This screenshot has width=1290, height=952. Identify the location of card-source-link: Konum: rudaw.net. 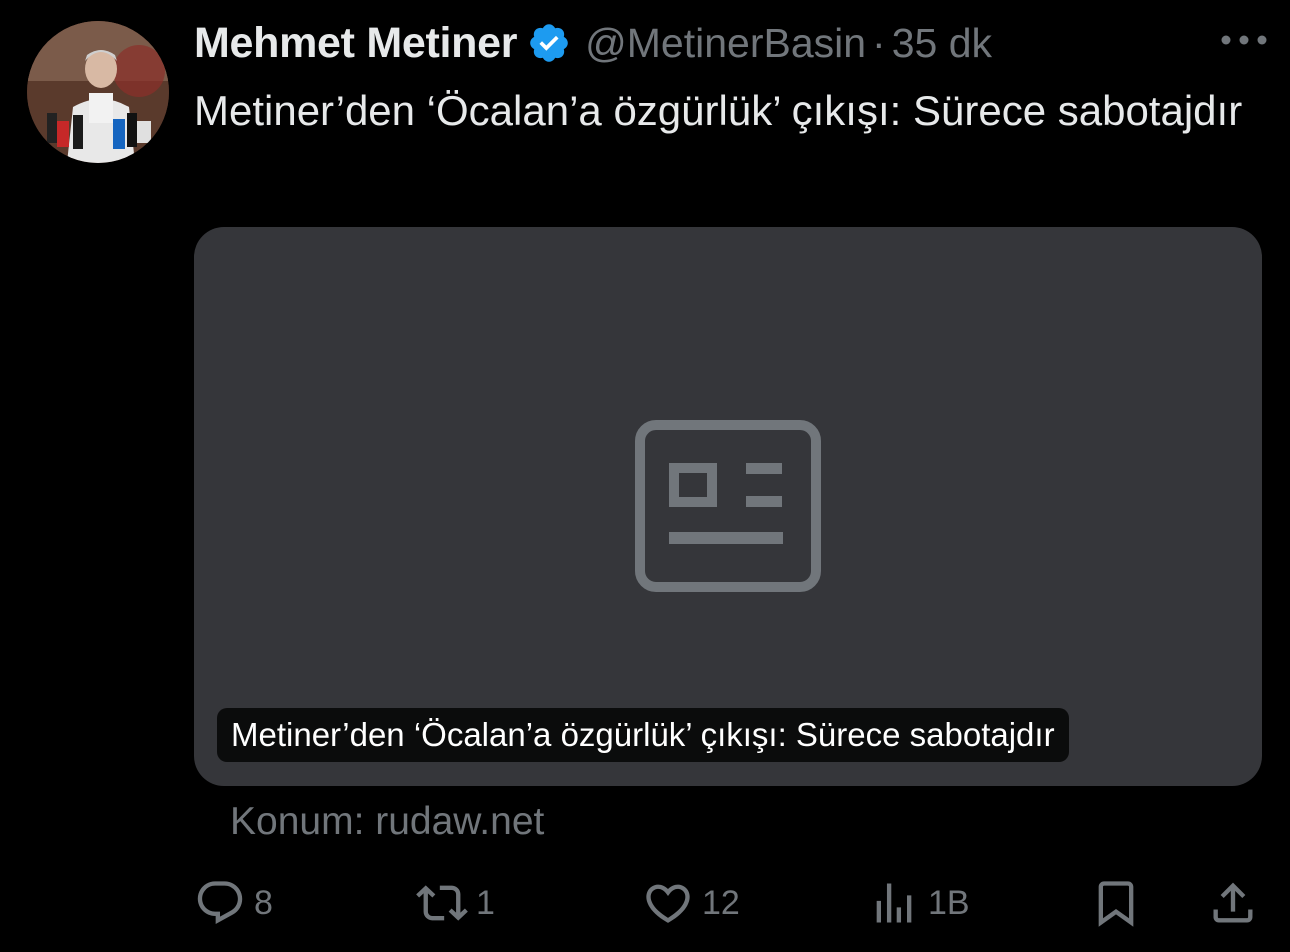
(387, 822).